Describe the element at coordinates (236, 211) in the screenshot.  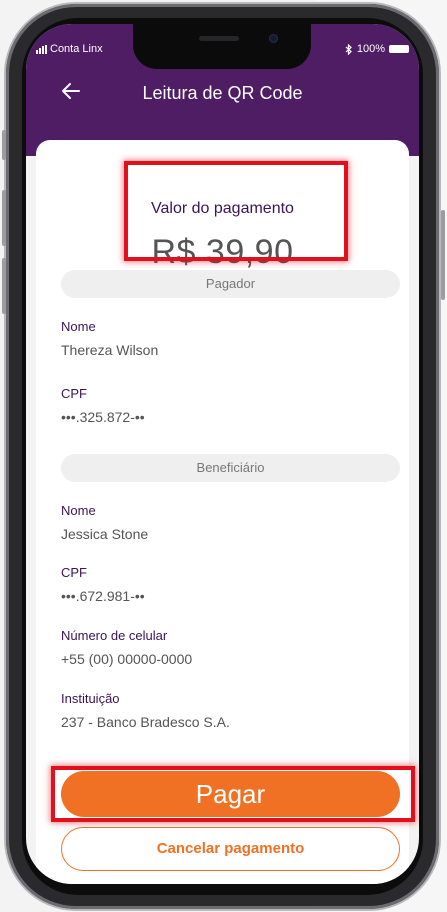
I see `amount-highlight-box` at that location.